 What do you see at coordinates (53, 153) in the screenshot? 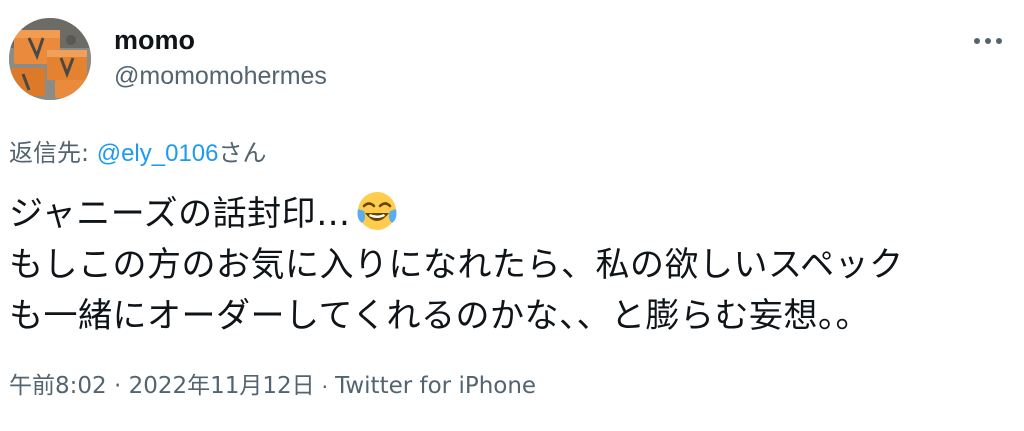
I see `reply-prefix: 返信先:` at bounding box center [53, 153].